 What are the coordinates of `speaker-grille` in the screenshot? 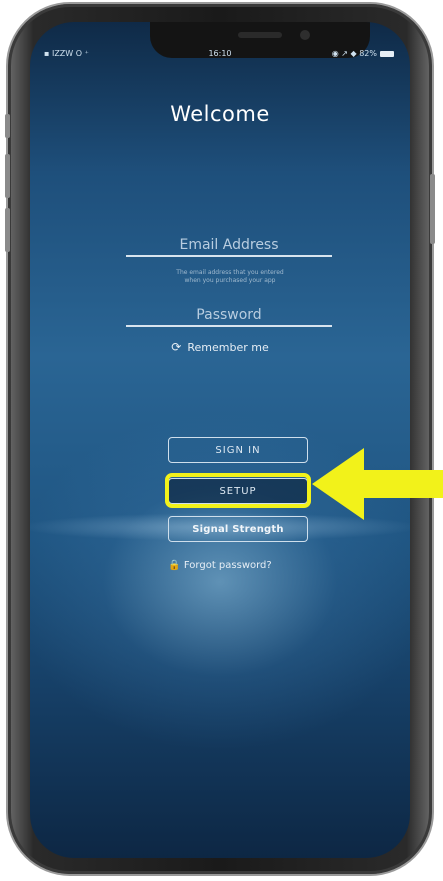 It's located at (260, 35).